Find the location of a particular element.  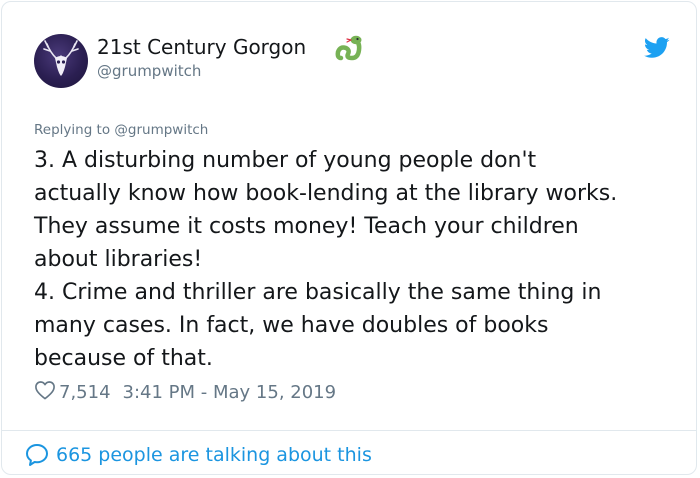

like-count: 7,514 is located at coordinates (85, 392).